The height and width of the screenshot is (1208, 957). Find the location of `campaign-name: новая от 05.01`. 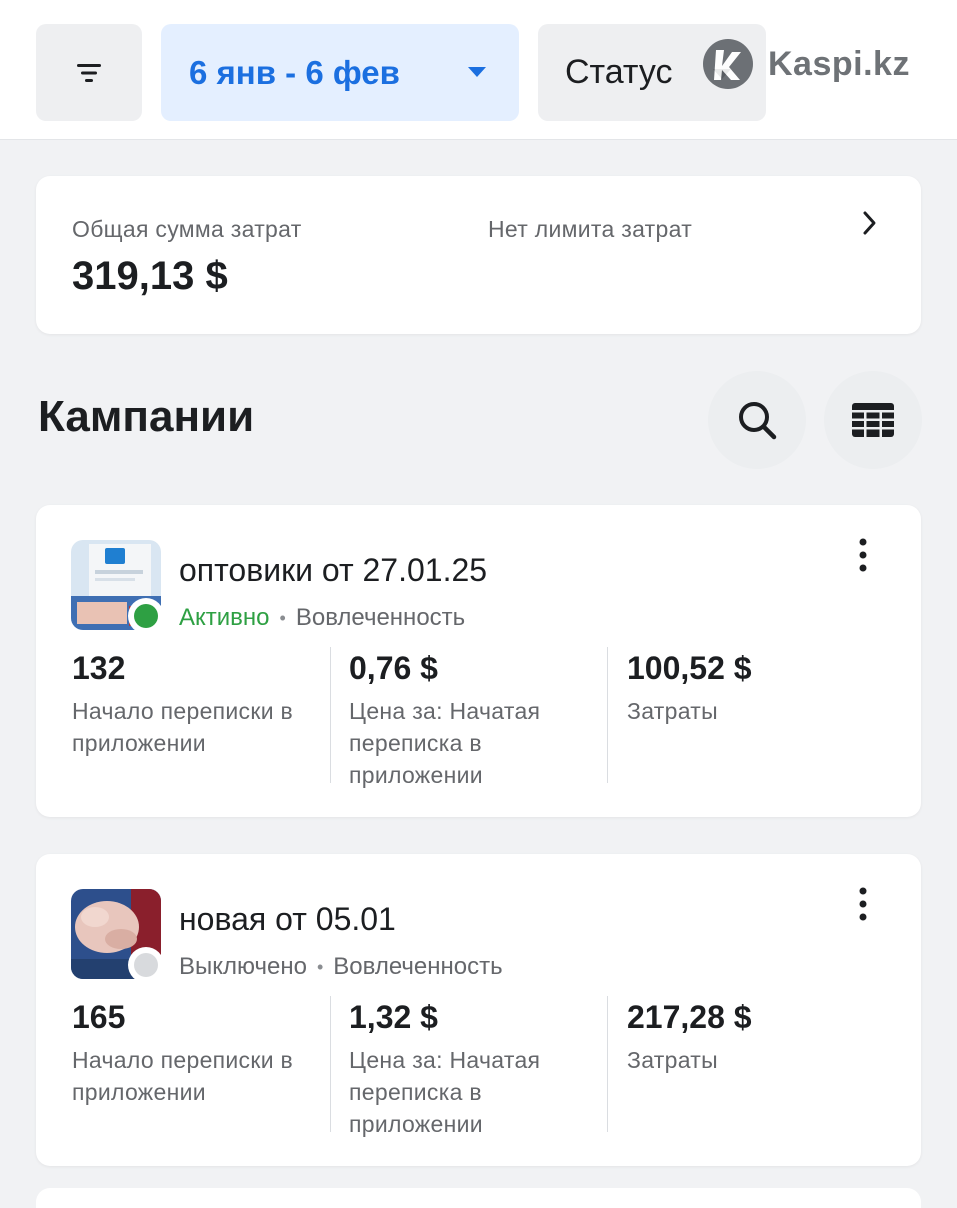

campaign-name: новая от 05.01 is located at coordinates (287, 919).